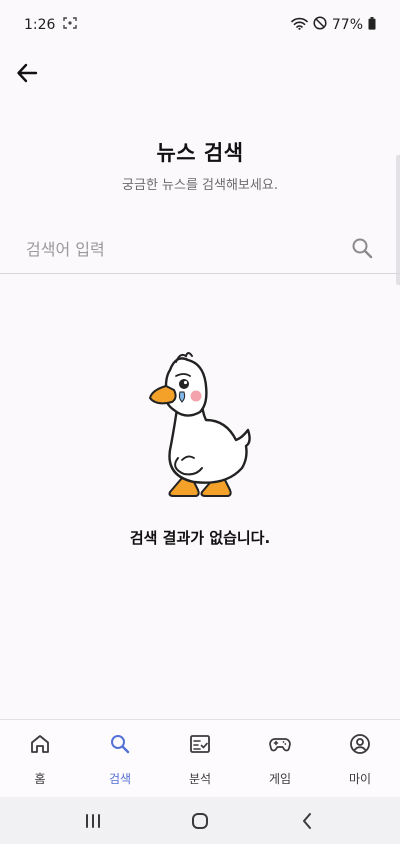 The image size is (400, 844). I want to click on status-right: 77%, so click(333, 25).